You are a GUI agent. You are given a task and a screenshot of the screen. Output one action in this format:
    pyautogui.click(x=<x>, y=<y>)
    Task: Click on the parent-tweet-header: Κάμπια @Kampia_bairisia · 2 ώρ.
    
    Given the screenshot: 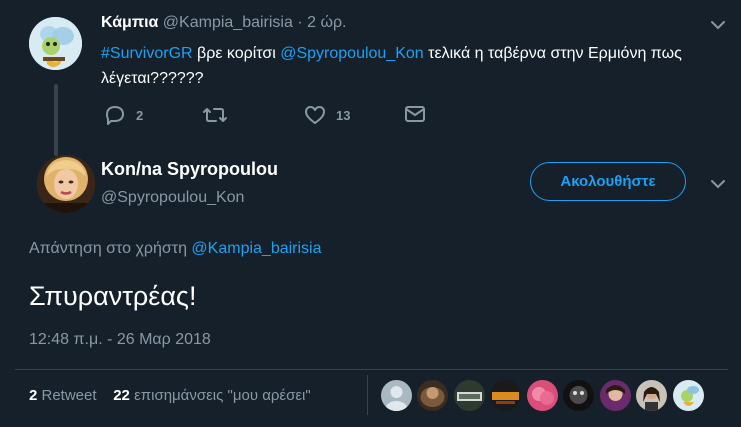 What is the action you would take?
    pyautogui.click(x=224, y=23)
    